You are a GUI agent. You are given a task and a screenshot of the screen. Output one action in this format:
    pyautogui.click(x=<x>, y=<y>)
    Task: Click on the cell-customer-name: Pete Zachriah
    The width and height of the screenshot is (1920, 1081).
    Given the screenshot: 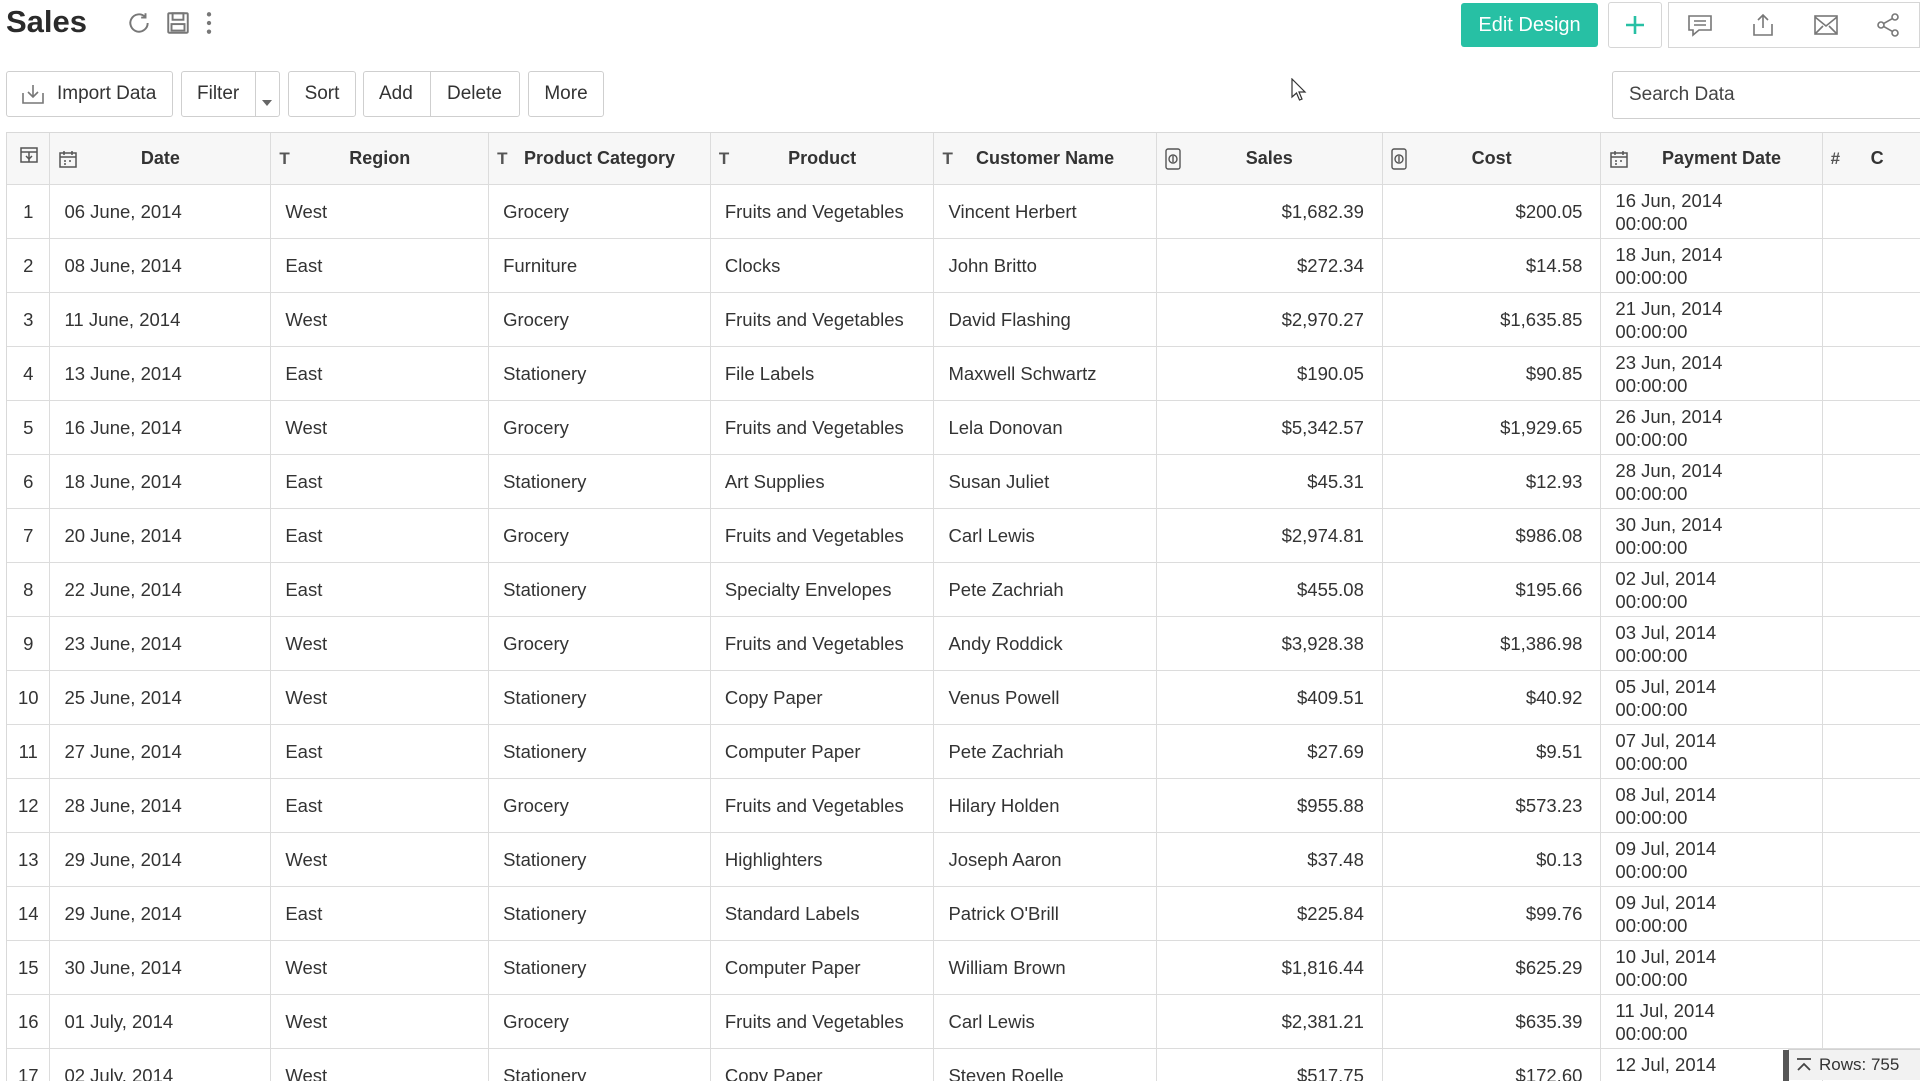 What is the action you would take?
    pyautogui.click(x=1045, y=590)
    